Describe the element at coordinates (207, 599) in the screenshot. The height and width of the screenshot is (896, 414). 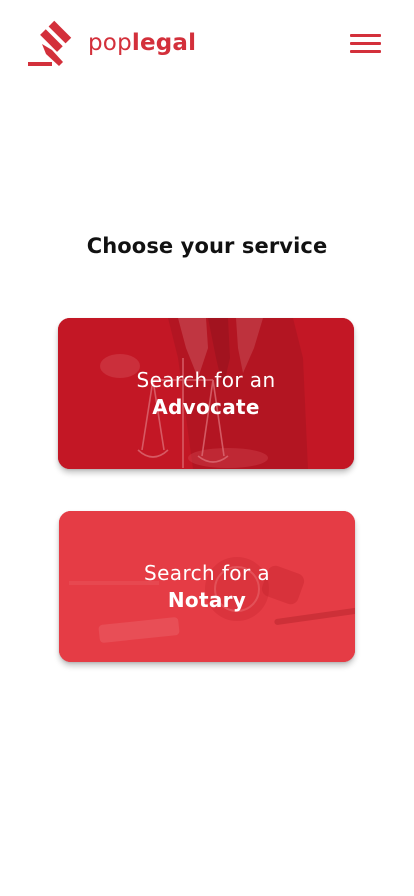
I see `notary-card-line2: Notary` at that location.